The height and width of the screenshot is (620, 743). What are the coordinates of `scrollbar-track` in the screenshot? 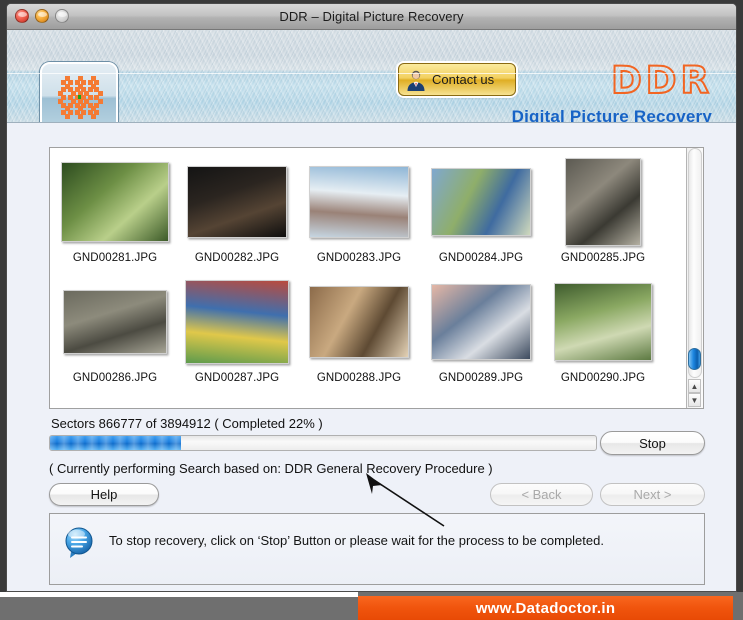 It's located at (695, 263).